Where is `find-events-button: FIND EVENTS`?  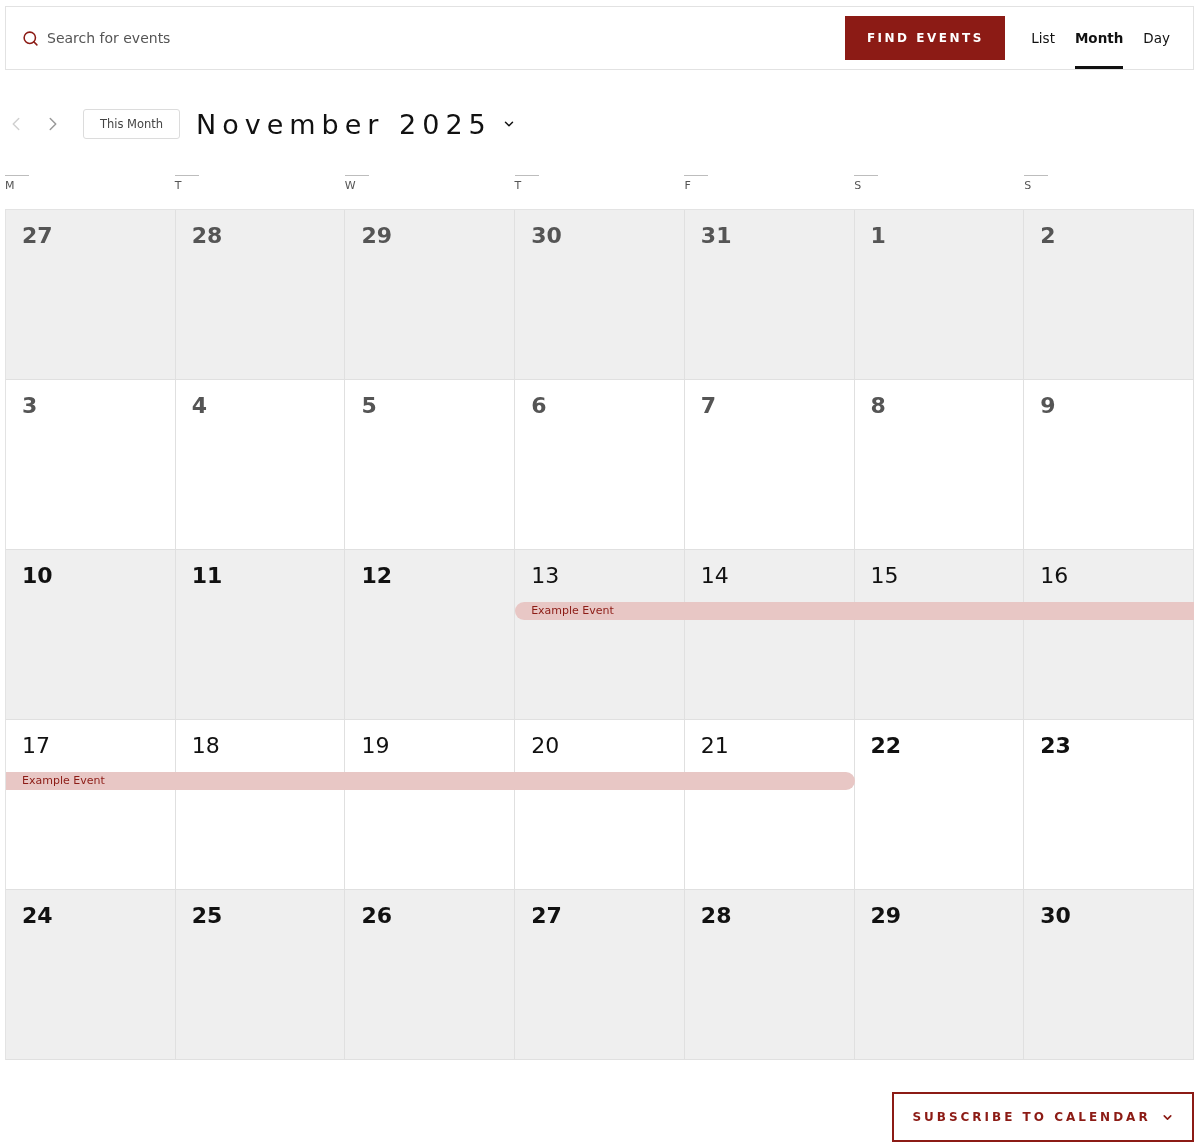 find-events-button: FIND EVENTS is located at coordinates (925, 38).